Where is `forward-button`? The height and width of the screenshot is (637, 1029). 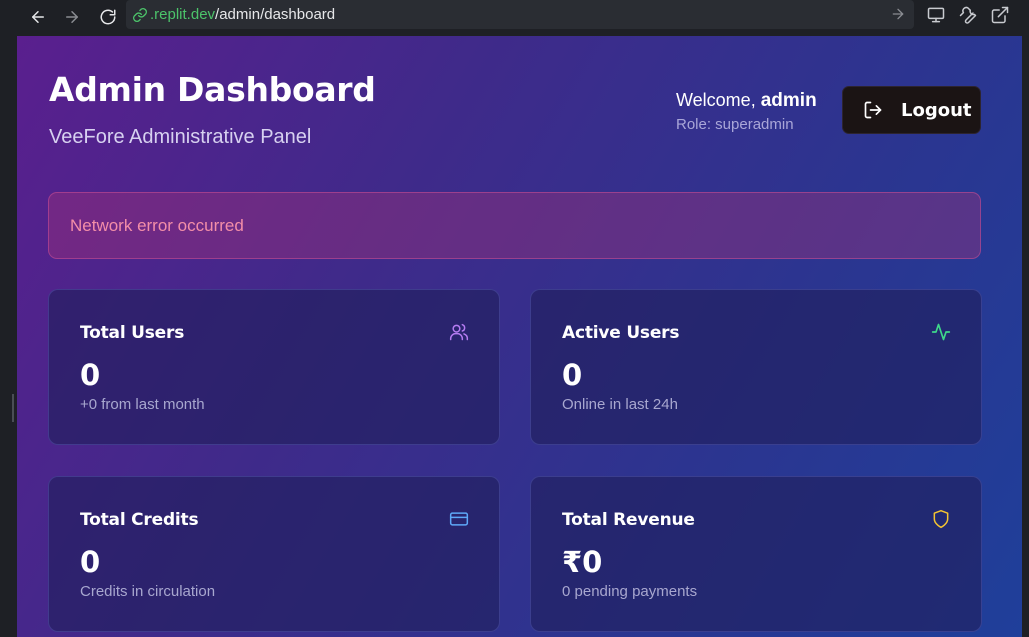
forward-button is located at coordinates (72, 17).